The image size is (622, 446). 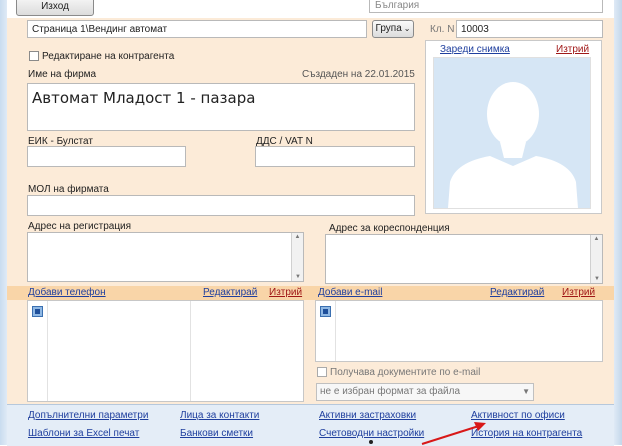 I want to click on company-name-input: Автомат Младост 1 - пазара, so click(x=221, y=107).